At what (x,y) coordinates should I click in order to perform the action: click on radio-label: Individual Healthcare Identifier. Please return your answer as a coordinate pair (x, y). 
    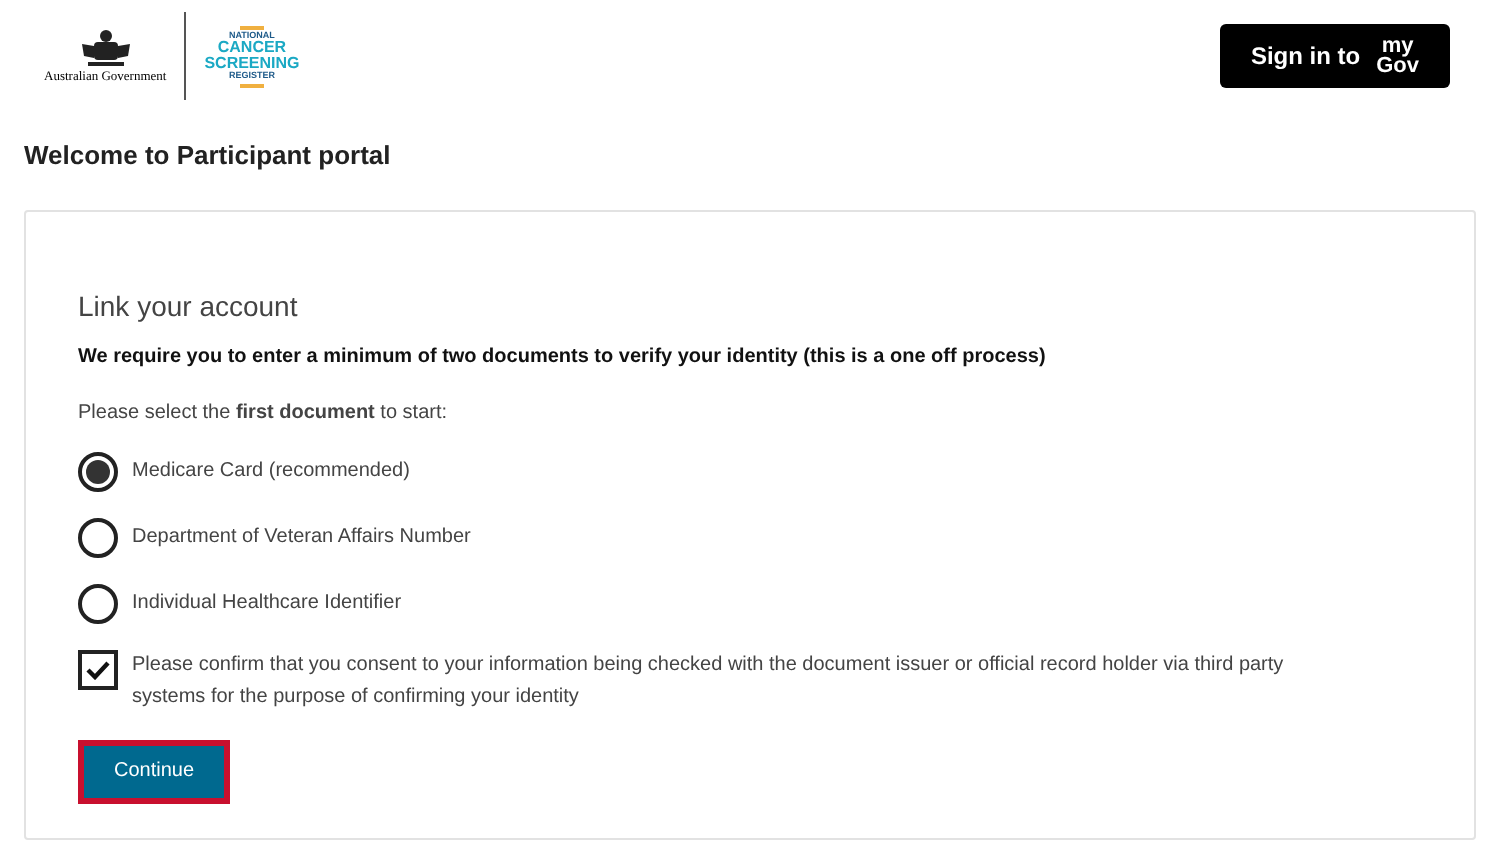
    Looking at the image, I should click on (267, 604).